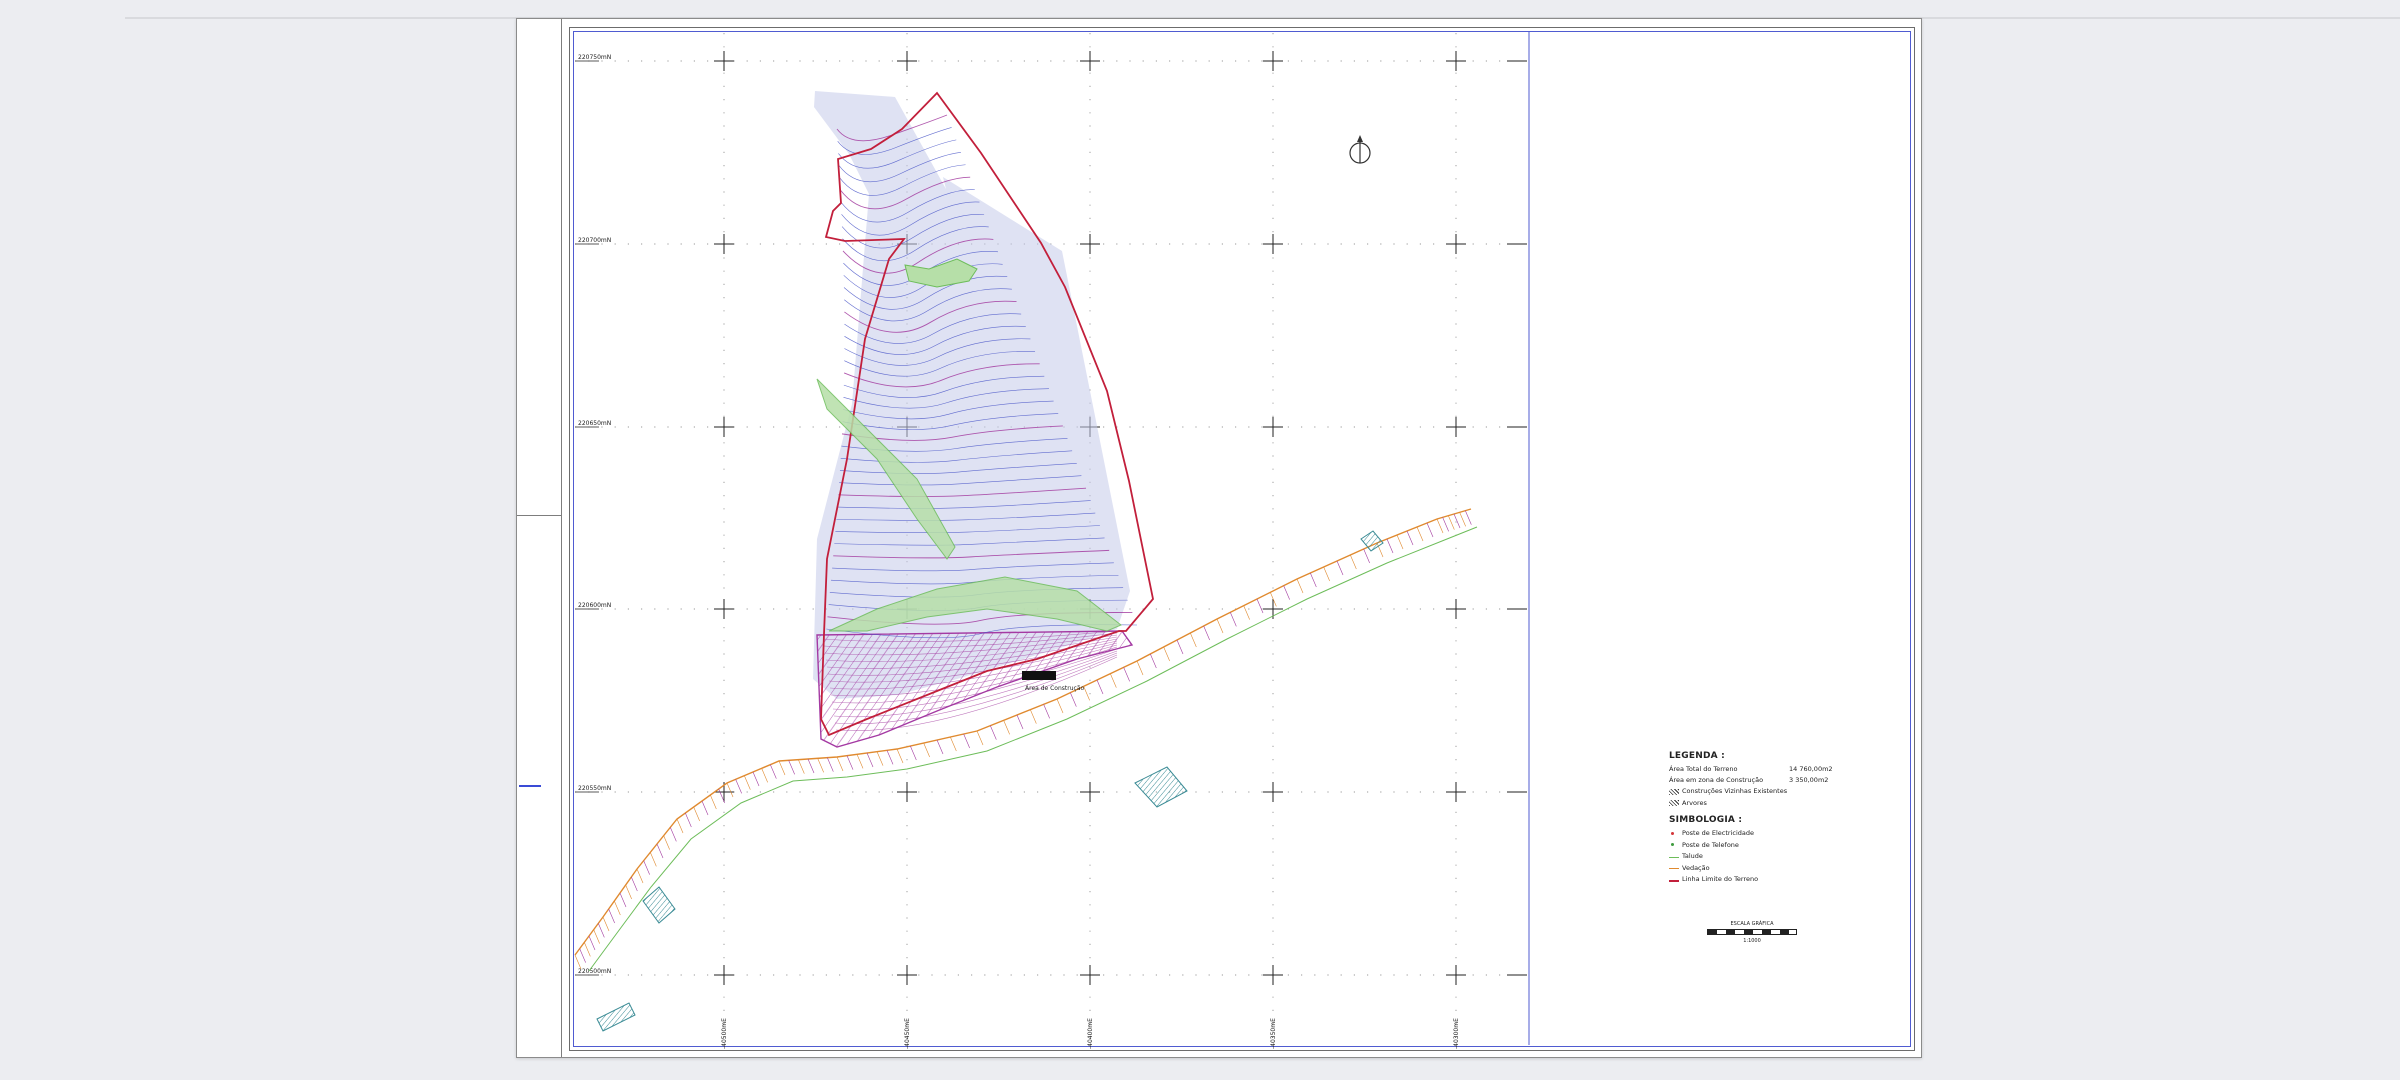 This screenshot has height=1080, width=2400. What do you see at coordinates (1090, 1033) in the screenshot?
I see `grid-labels-east: -40500mE -40450mE -40400mE -40350mE -40300mE` at bounding box center [1090, 1033].